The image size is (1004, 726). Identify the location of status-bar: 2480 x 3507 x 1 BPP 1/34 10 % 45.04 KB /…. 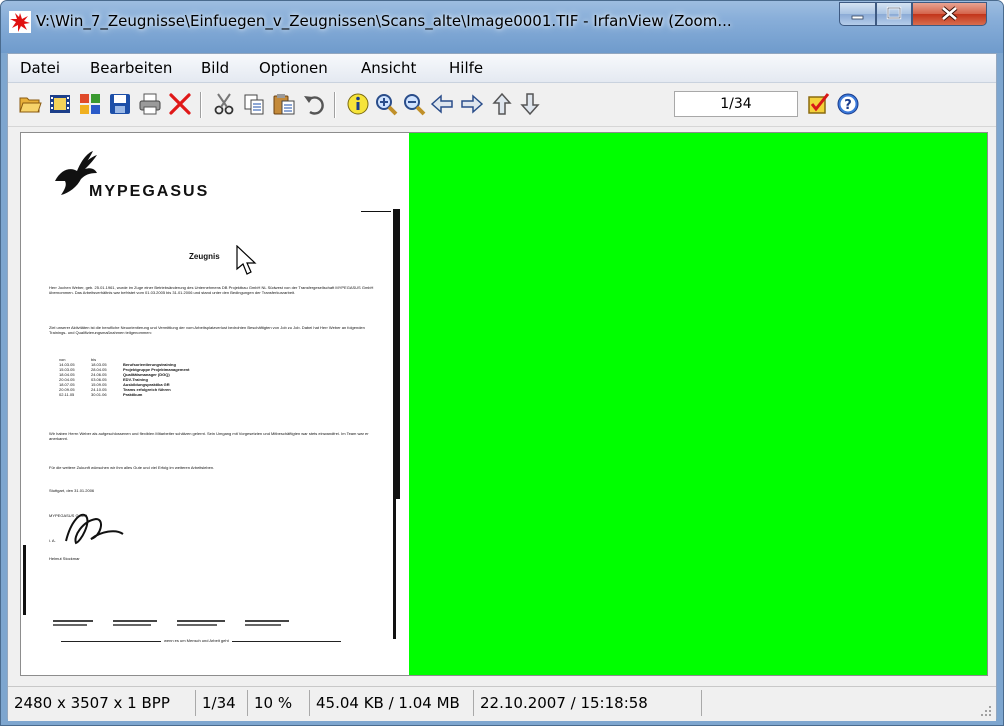
(502, 703).